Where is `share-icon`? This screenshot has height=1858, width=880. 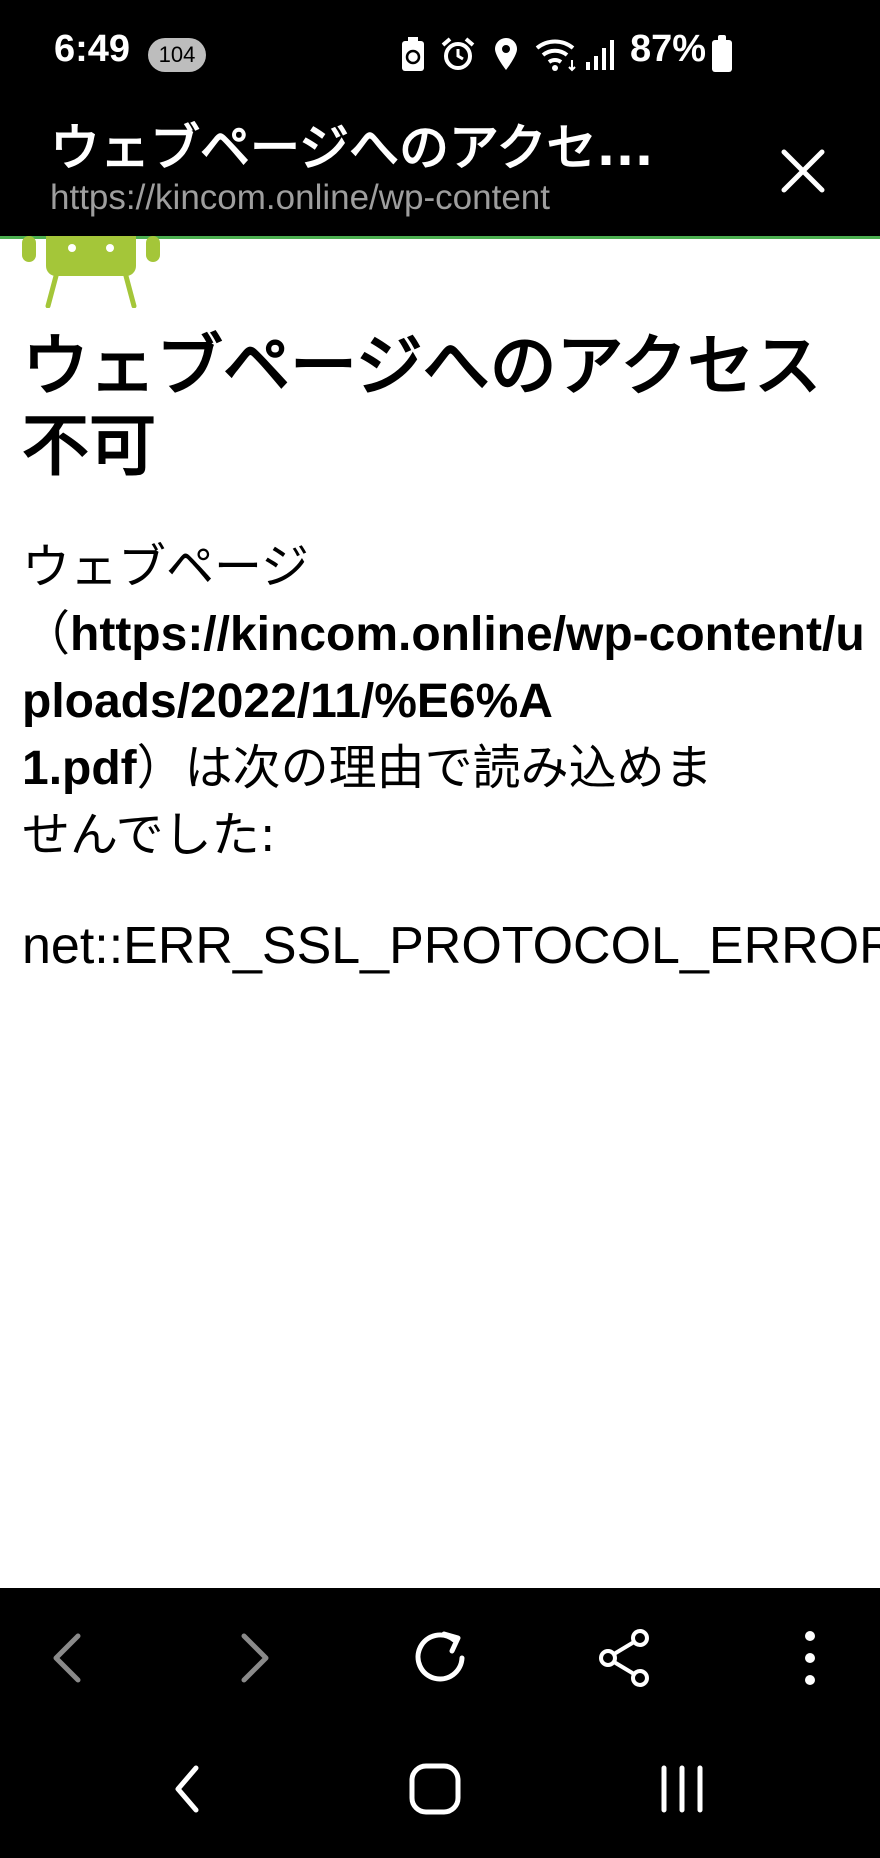 share-icon is located at coordinates (624, 1658).